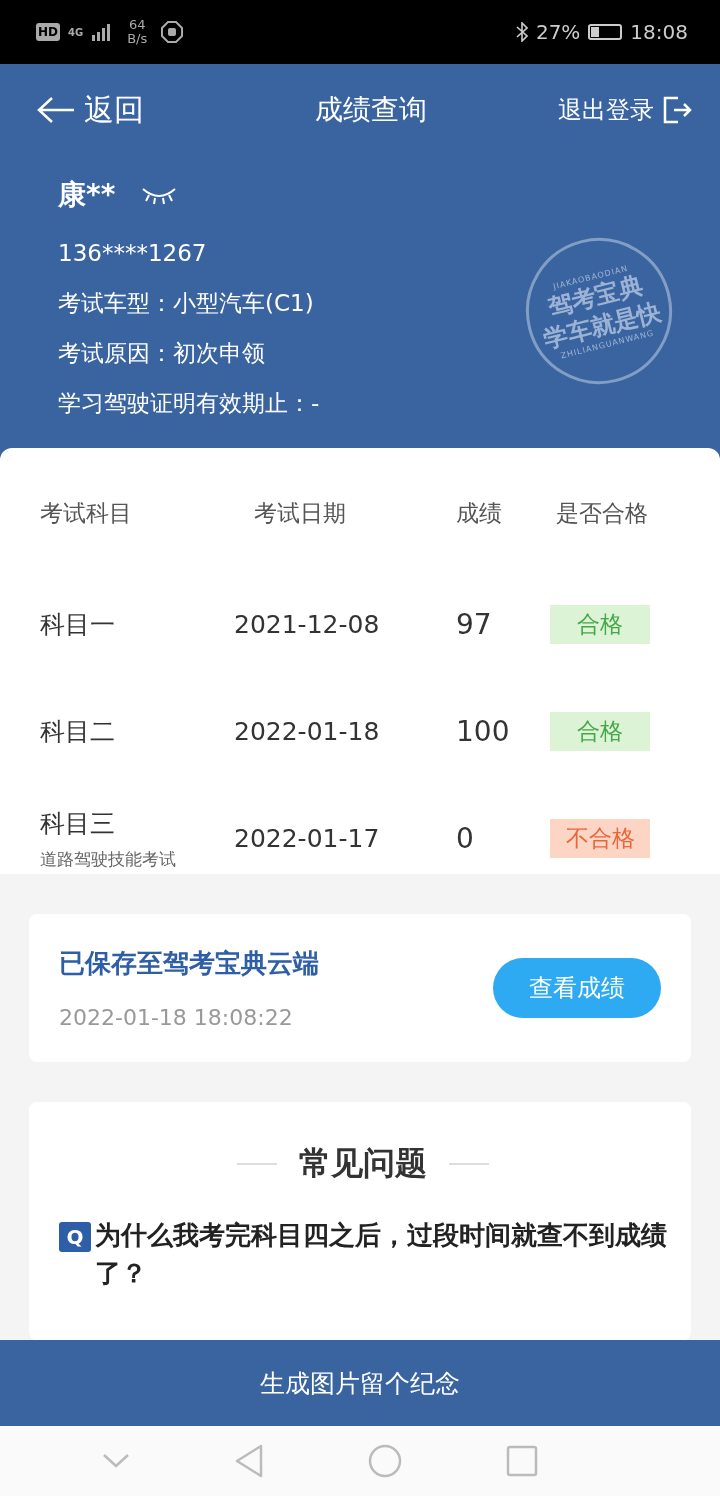 This screenshot has width=720, height=1496. Describe the element at coordinates (75, 1237) in the screenshot. I see `question-badge: Q` at that location.